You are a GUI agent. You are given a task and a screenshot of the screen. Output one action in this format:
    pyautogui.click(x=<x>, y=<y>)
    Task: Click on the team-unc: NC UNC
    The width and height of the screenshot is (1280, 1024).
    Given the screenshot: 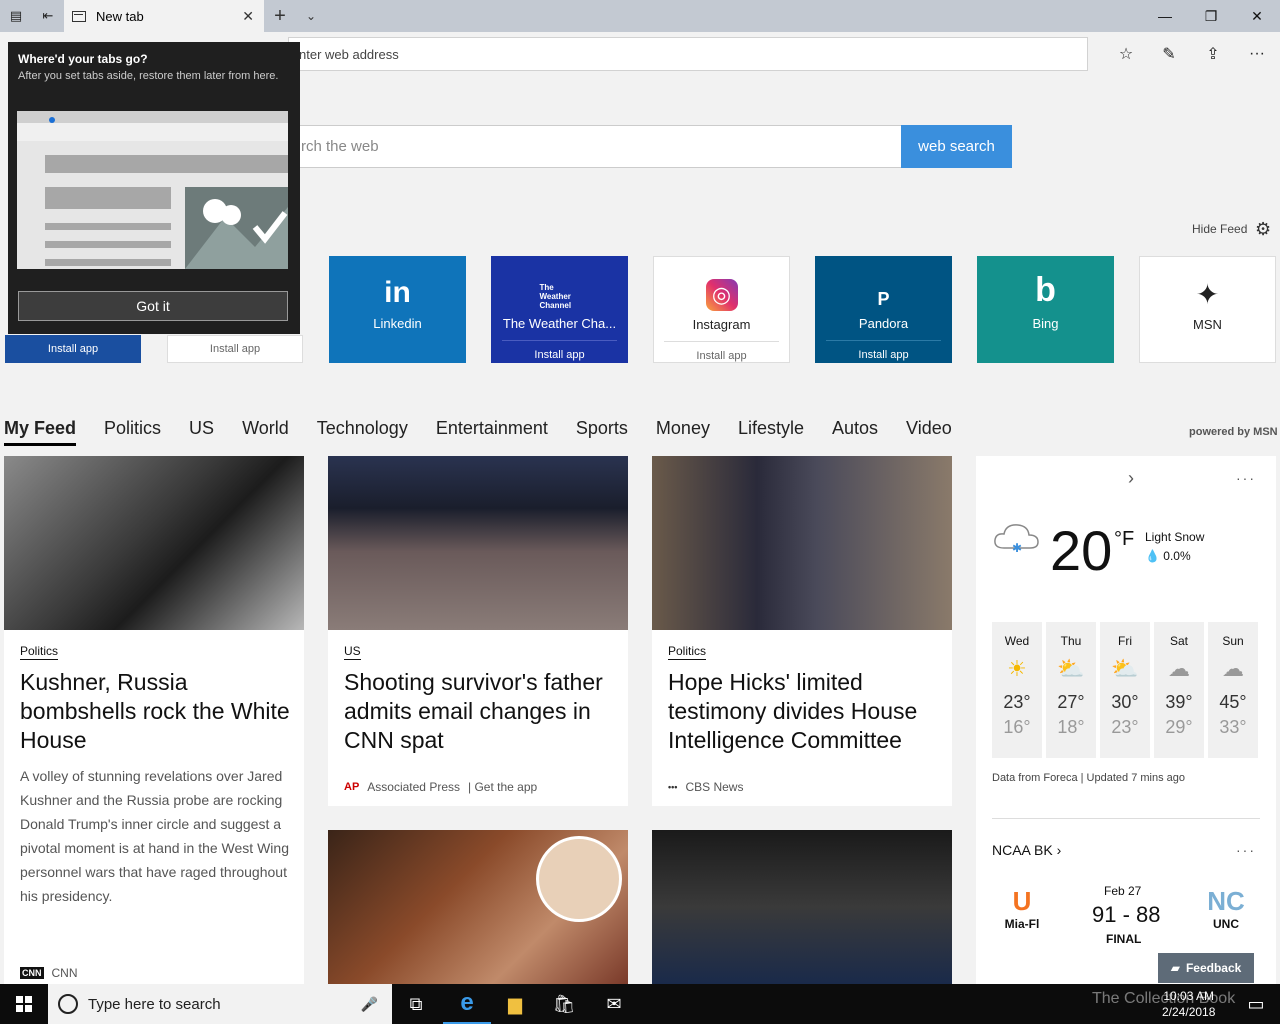 What is the action you would take?
    pyautogui.click(x=1226, y=908)
    